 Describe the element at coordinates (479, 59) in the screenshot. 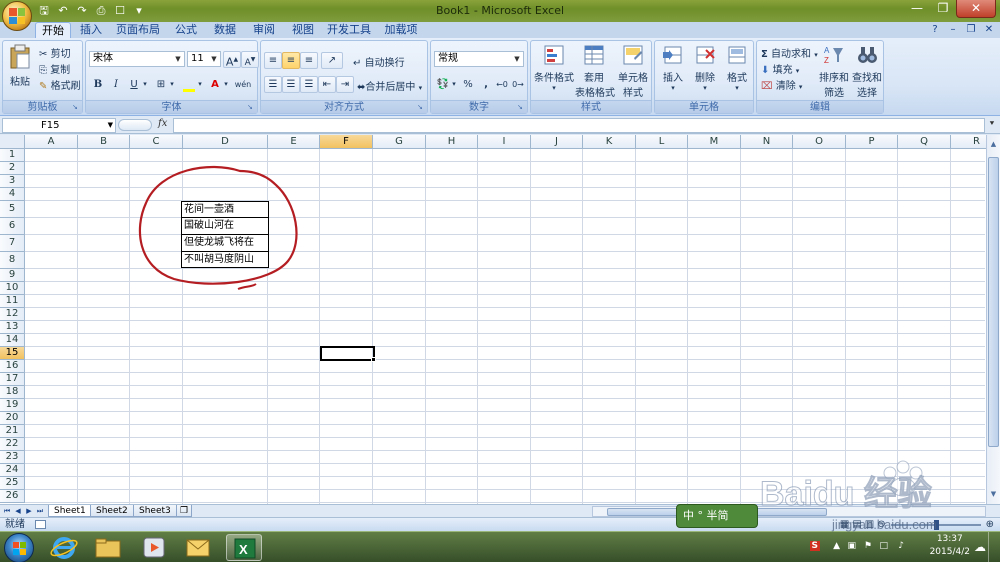

I see `number-format-select: 常规 ▼` at that location.